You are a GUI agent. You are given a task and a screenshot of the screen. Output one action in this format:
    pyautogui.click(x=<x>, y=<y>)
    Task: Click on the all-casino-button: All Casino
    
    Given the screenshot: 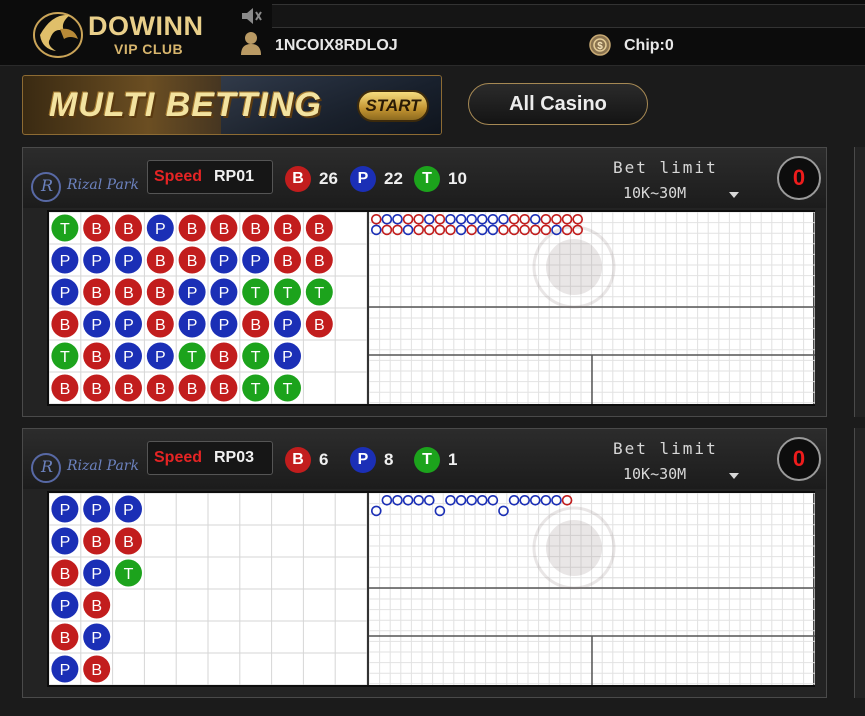 What is the action you would take?
    pyautogui.click(x=558, y=104)
    